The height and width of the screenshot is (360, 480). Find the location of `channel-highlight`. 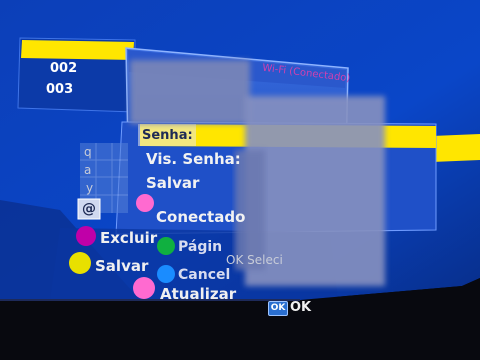

channel-highlight is located at coordinates (77, 50).